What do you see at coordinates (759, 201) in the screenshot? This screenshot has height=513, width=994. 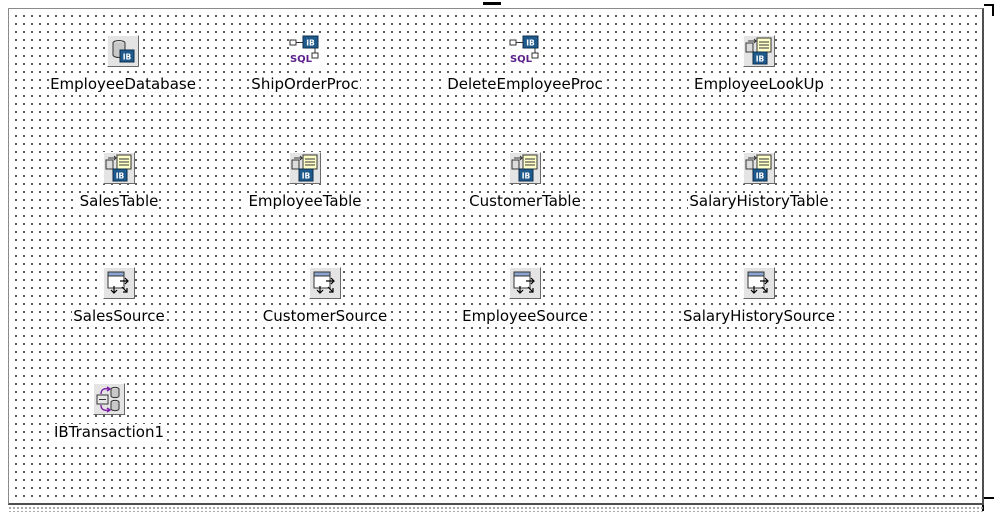 I see `component-label: SalaryHistoryTable` at bounding box center [759, 201].